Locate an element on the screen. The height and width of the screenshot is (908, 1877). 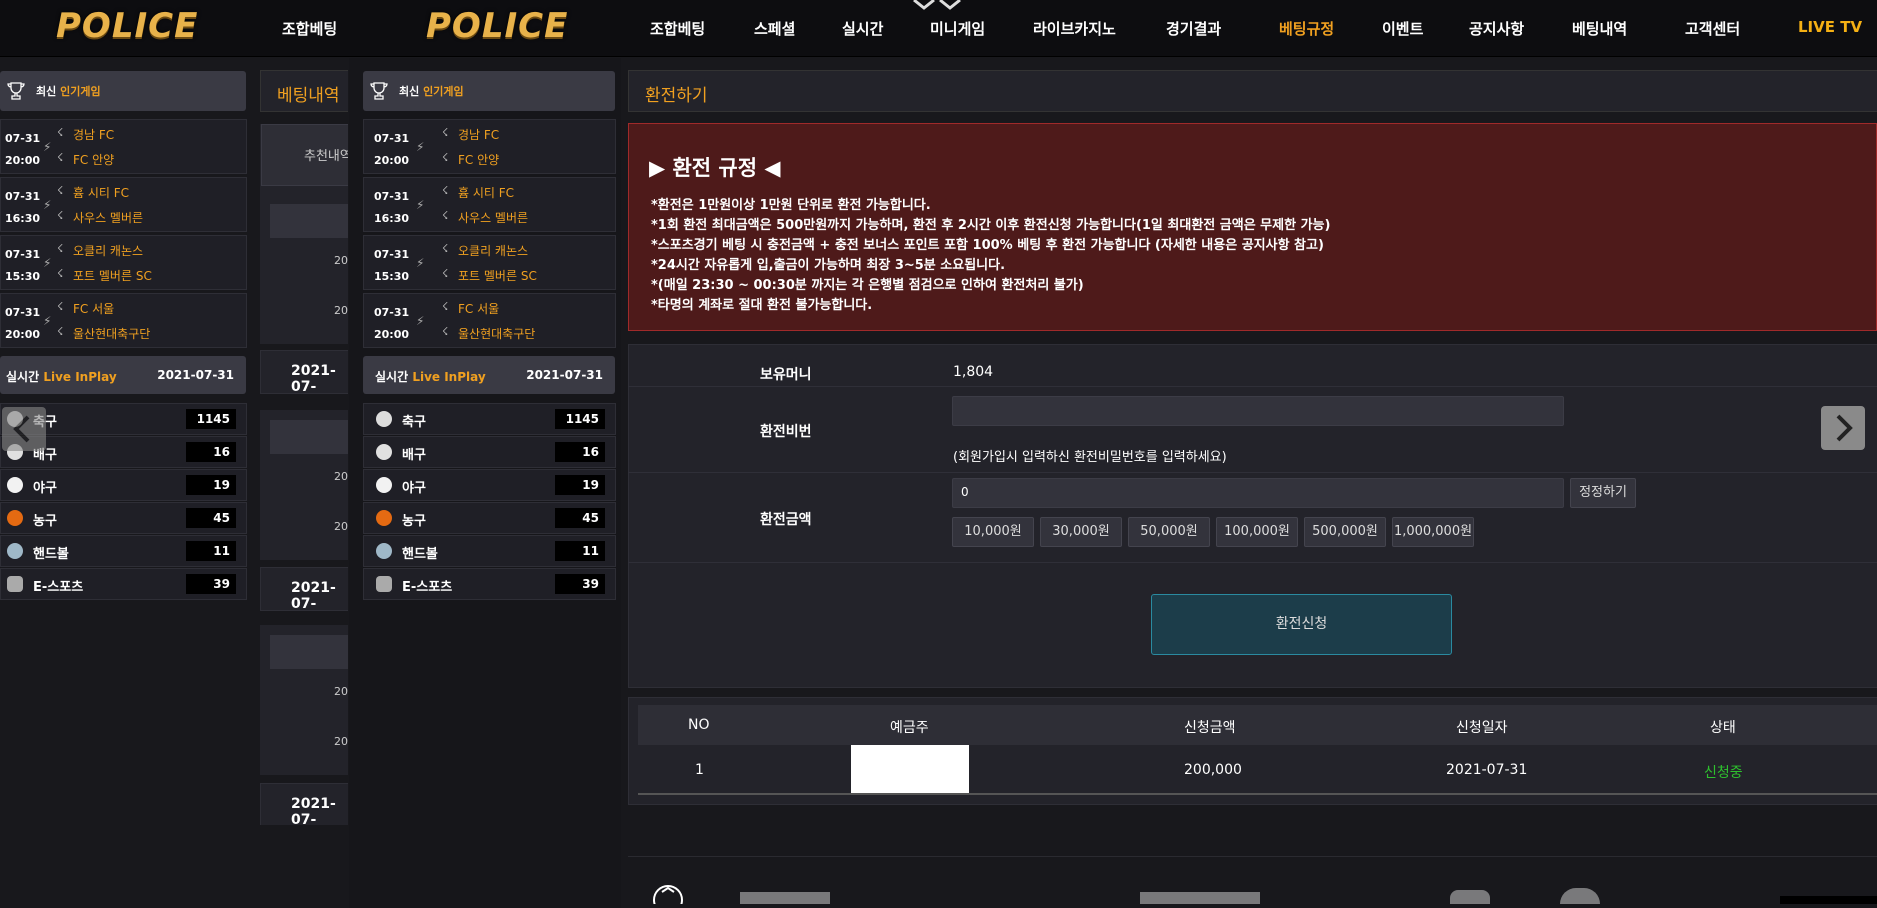
col-status: 상태 is located at coordinates (1723, 728).